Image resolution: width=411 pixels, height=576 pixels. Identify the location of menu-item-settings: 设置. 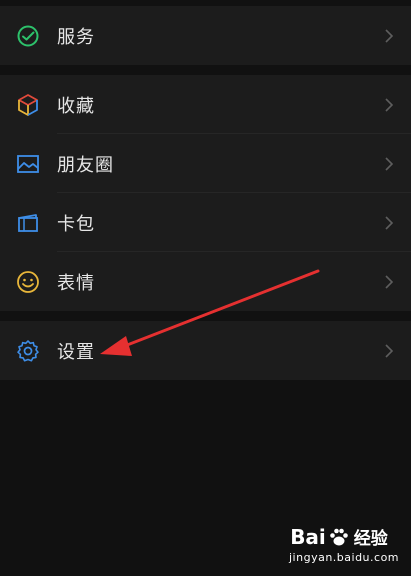
(205, 350).